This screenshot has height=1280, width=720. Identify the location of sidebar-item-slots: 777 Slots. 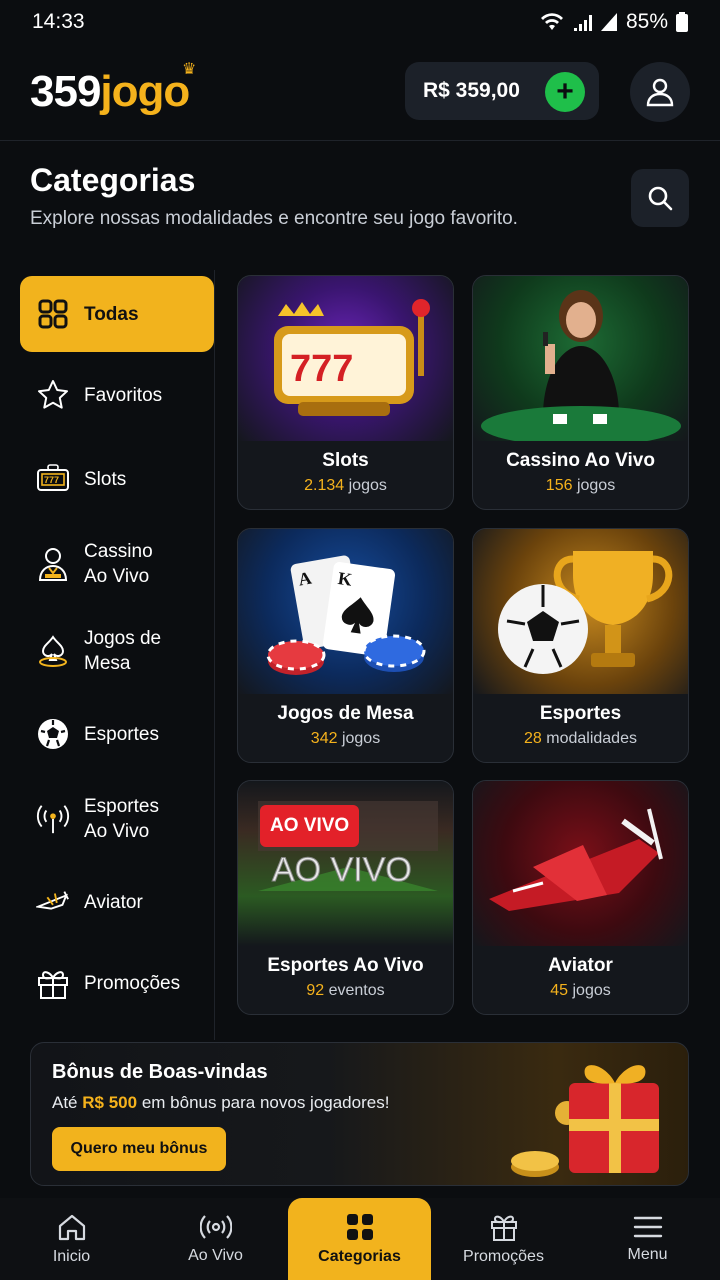
(117, 479).